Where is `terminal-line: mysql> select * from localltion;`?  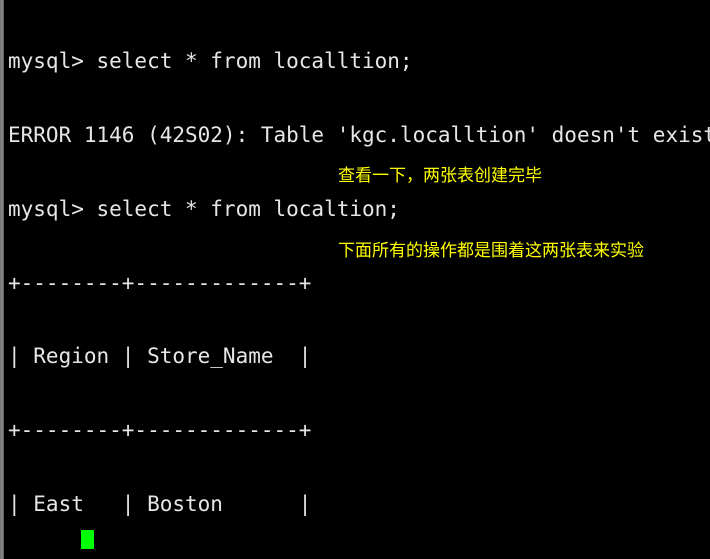
terminal-line: mysql> select * from localltion; is located at coordinates (210, 61).